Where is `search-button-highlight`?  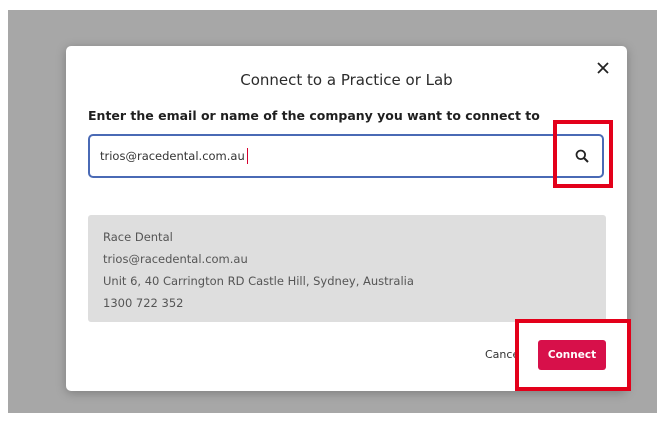 search-button-highlight is located at coordinates (583, 154).